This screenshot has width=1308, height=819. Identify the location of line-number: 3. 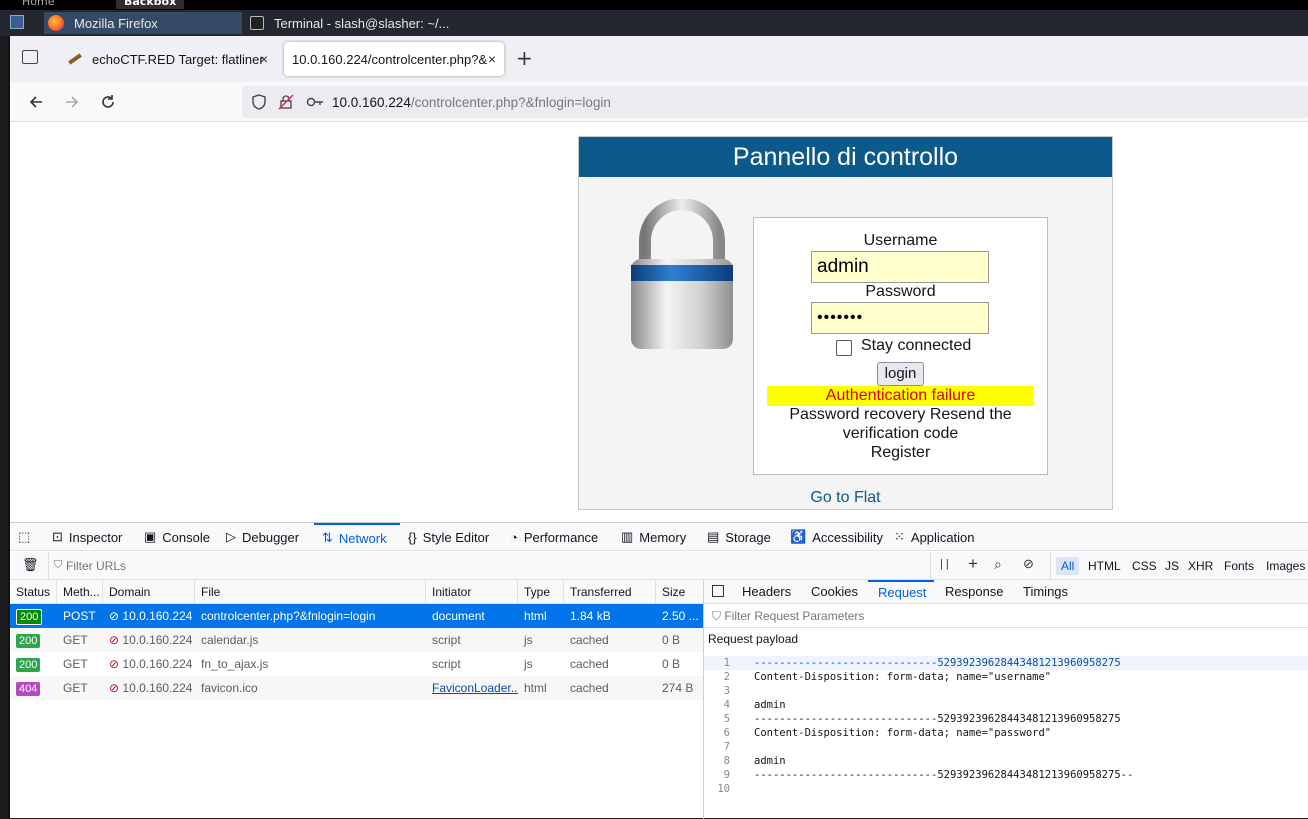
(726, 691).